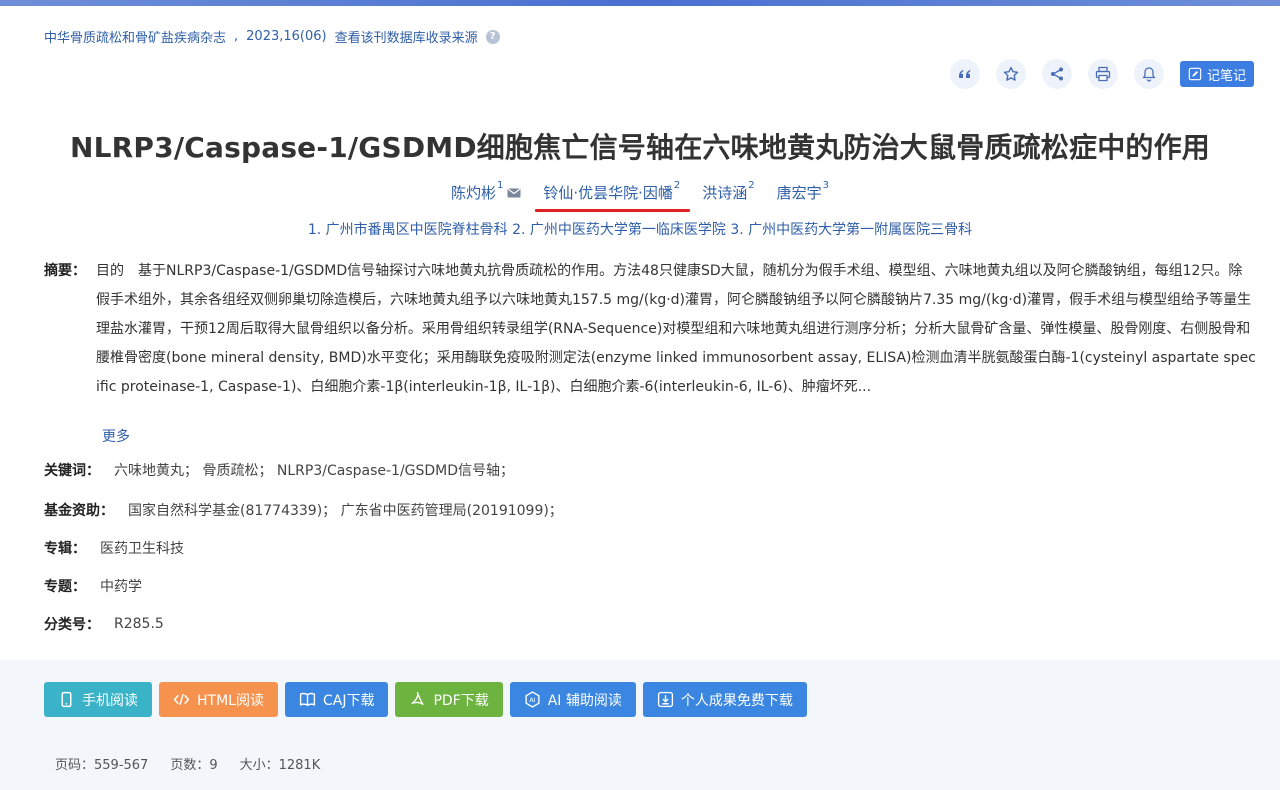 Image resolution: width=1280 pixels, height=790 pixels. I want to click on edit-icon, so click(1195, 74).